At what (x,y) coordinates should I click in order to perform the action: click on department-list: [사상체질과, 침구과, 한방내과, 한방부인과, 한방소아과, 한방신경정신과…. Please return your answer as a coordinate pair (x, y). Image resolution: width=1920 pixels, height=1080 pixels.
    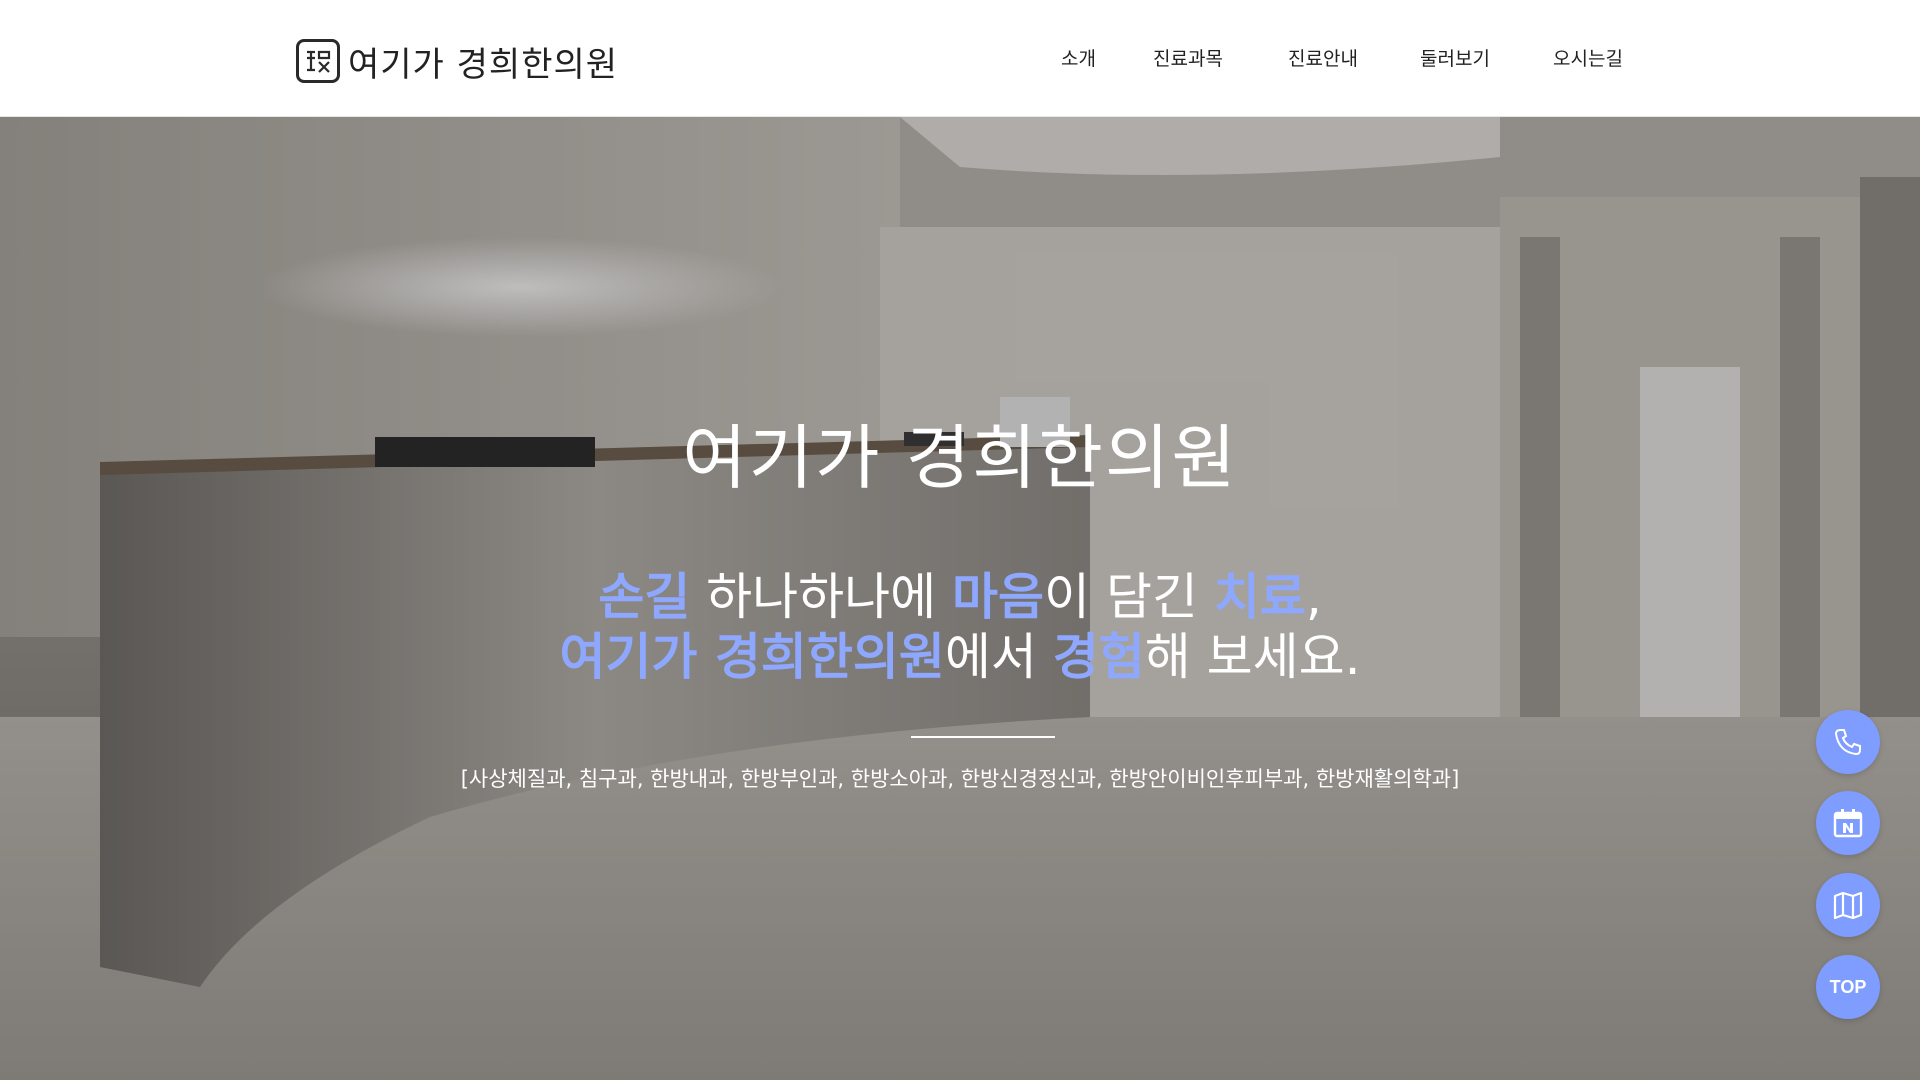
    Looking at the image, I should click on (960, 779).